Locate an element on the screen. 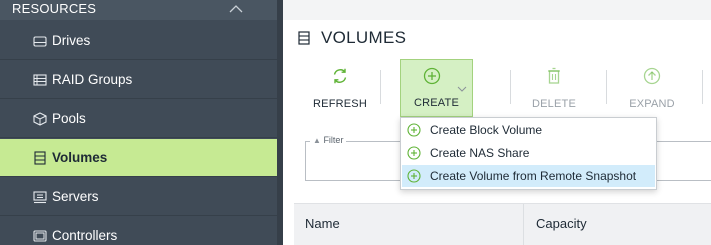  drive-icon is located at coordinates (40, 41).